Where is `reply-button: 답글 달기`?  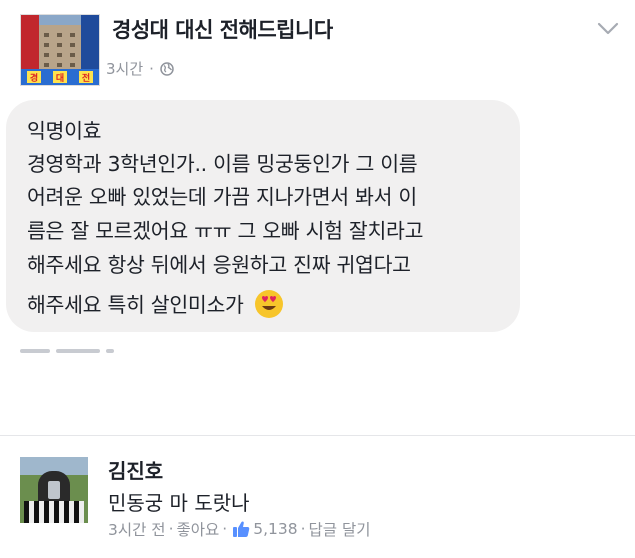
reply-button: 답글 달기 is located at coordinates (340, 529).